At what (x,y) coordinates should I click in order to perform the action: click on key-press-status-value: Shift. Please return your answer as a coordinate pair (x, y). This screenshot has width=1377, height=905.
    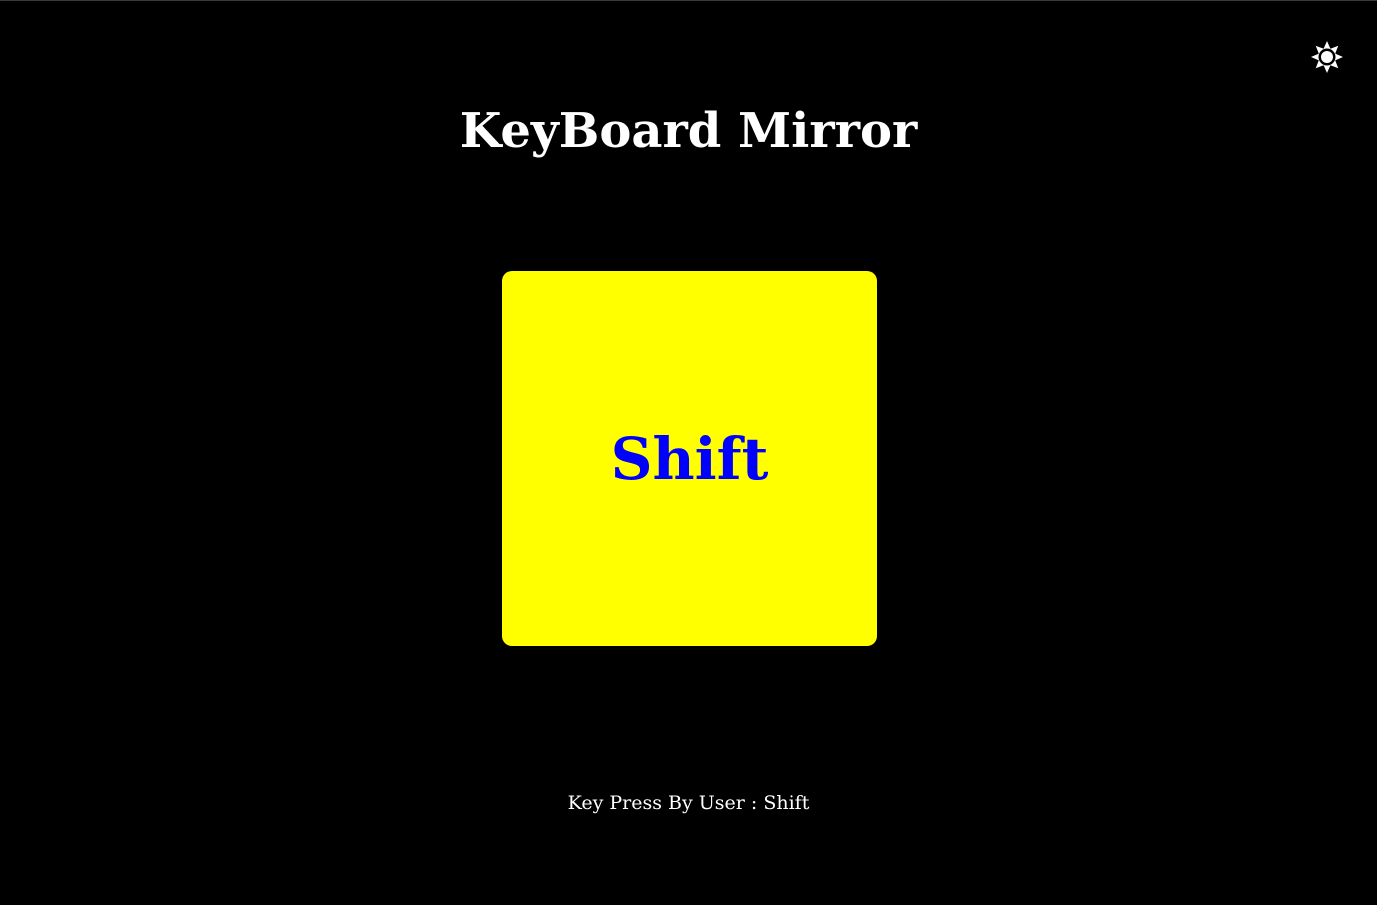
    Looking at the image, I should click on (786, 803).